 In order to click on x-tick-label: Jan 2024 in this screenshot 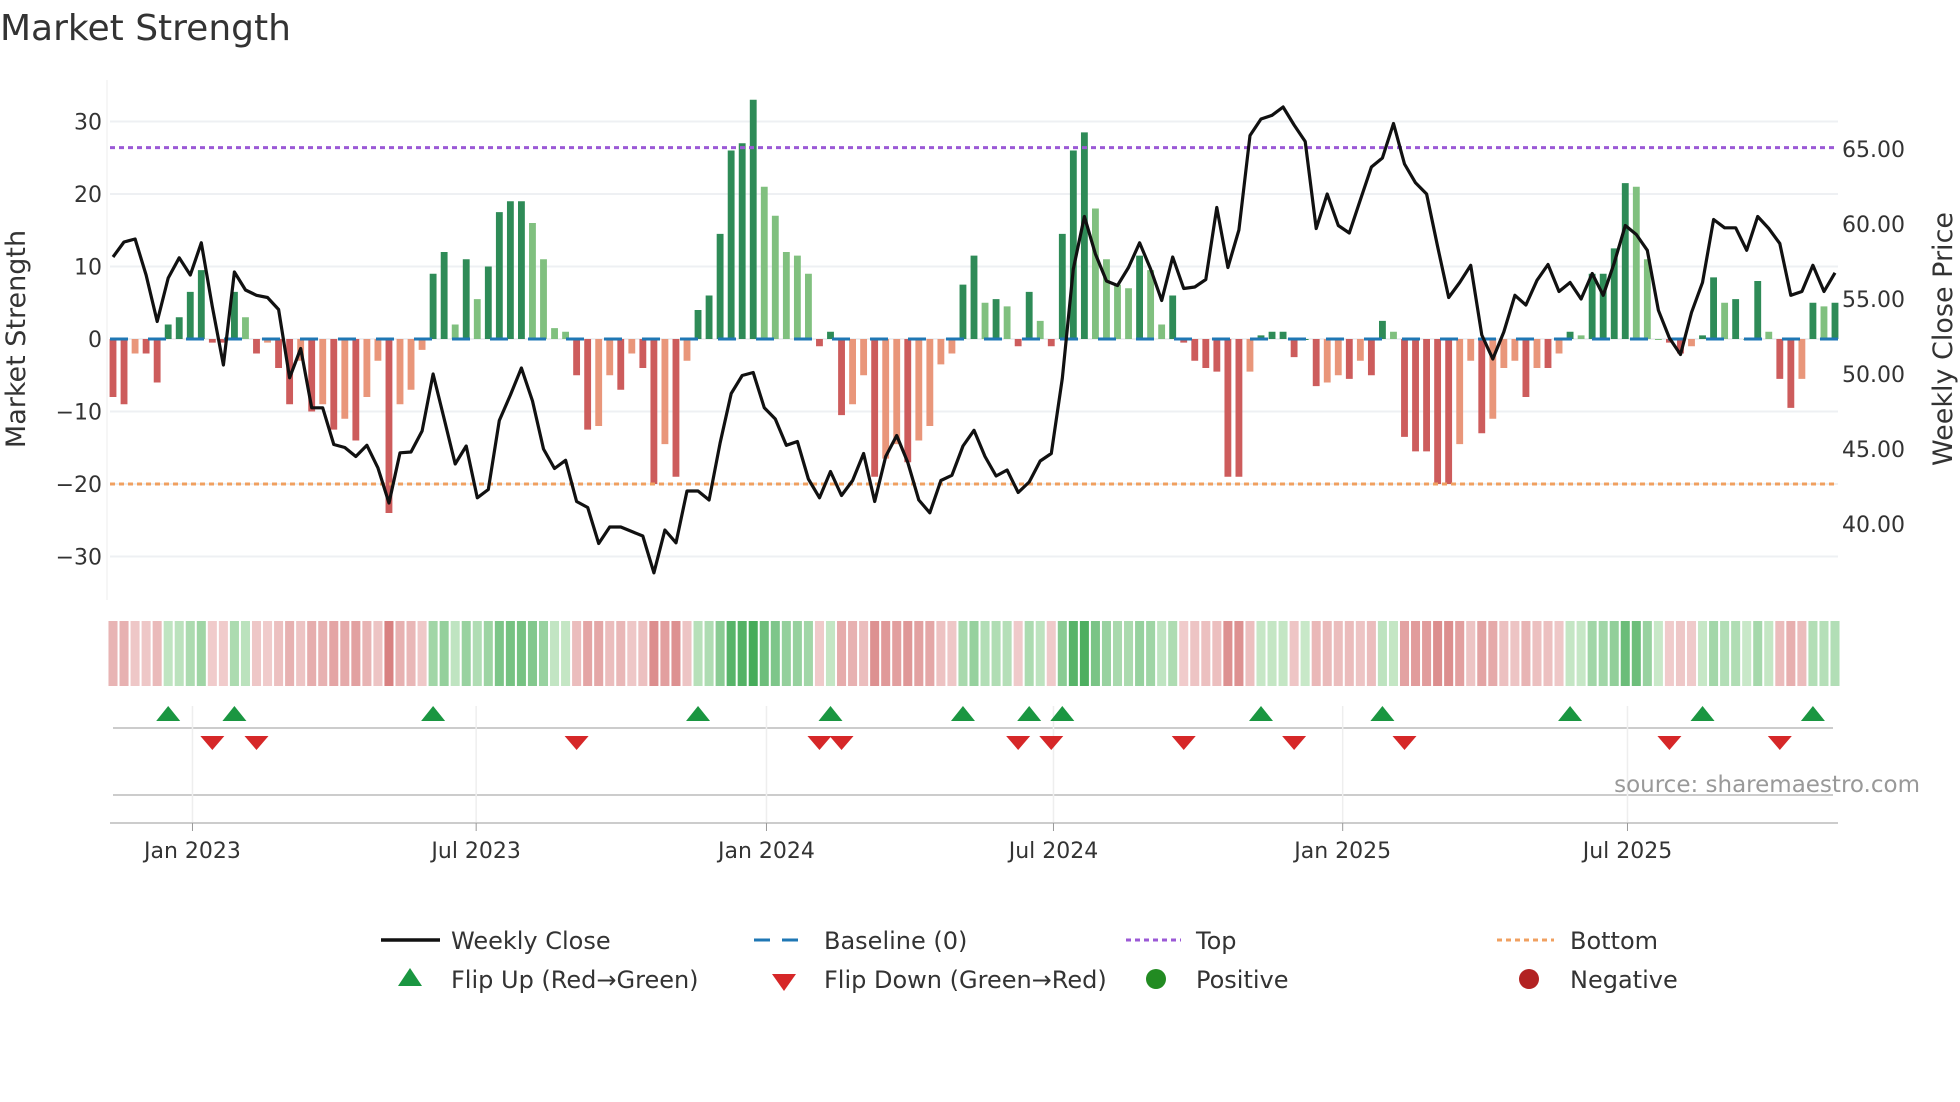, I will do `click(765, 851)`.